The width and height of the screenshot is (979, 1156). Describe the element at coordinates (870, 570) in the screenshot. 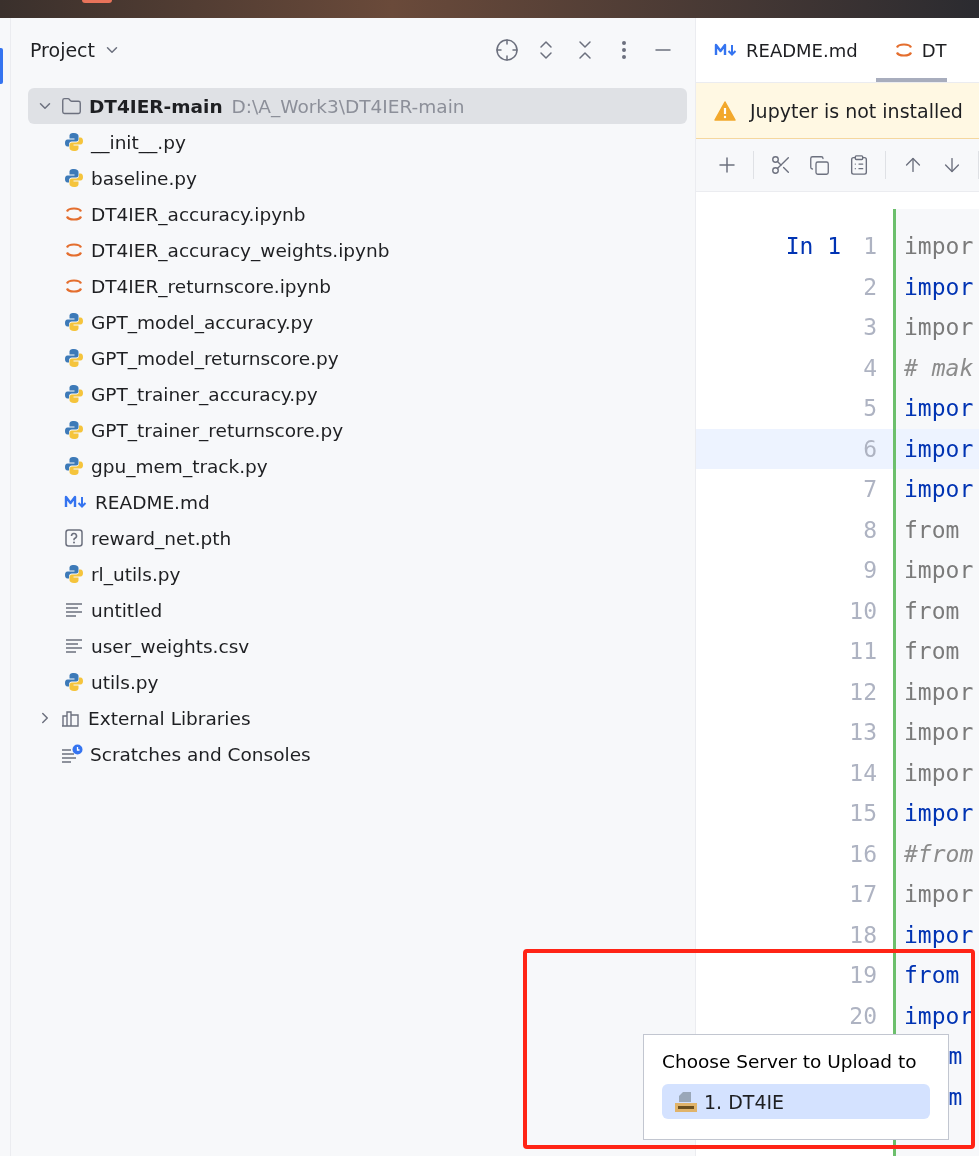

I see `line-number: 9` at that location.